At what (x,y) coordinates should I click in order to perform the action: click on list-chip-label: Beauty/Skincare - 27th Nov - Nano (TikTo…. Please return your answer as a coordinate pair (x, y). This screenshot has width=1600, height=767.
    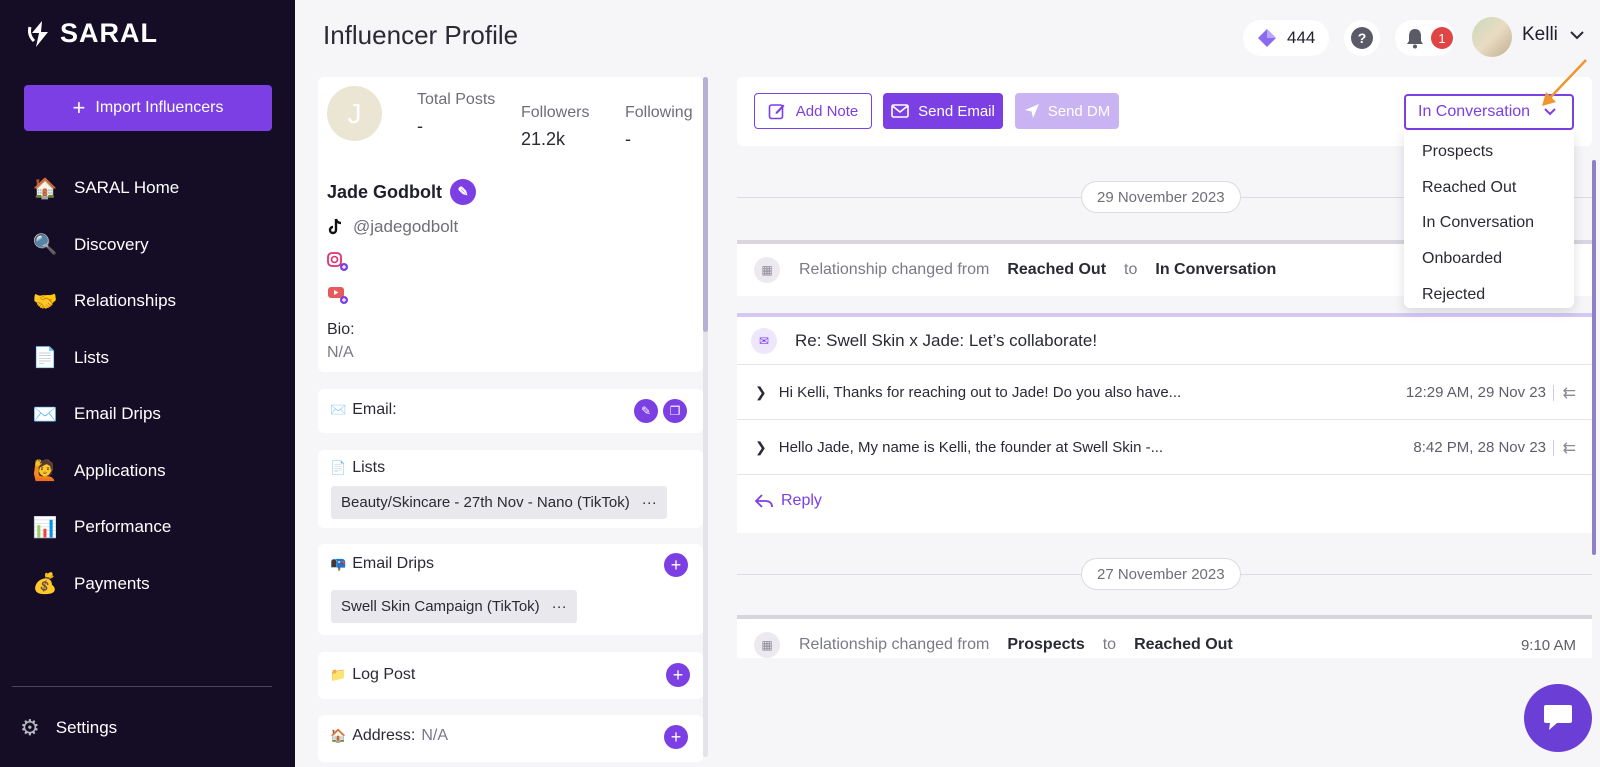
    Looking at the image, I should click on (485, 502).